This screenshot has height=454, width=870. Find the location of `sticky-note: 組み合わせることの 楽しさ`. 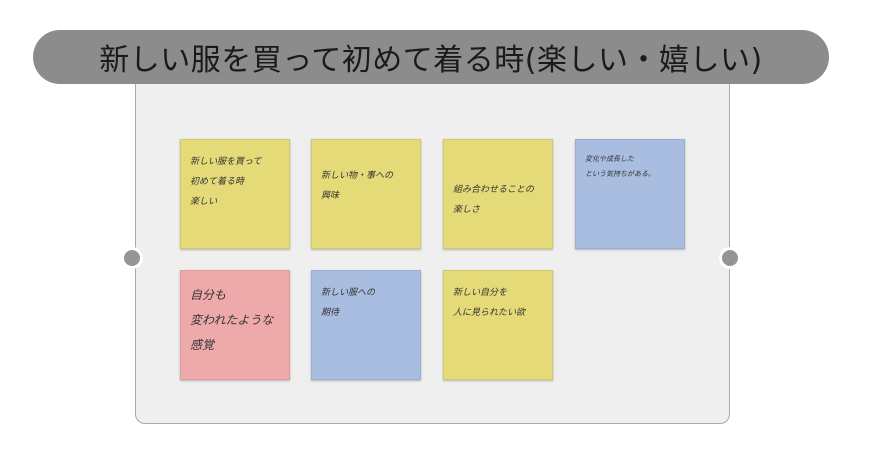

sticky-note: 組み合わせることの 楽しさ is located at coordinates (498, 194).